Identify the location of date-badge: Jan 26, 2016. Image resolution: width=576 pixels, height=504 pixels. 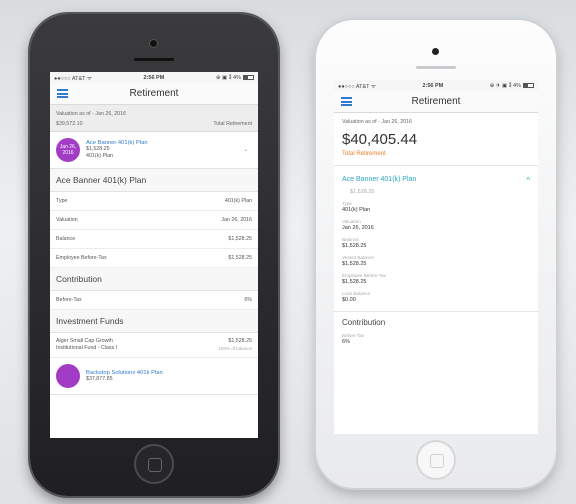
(68, 150).